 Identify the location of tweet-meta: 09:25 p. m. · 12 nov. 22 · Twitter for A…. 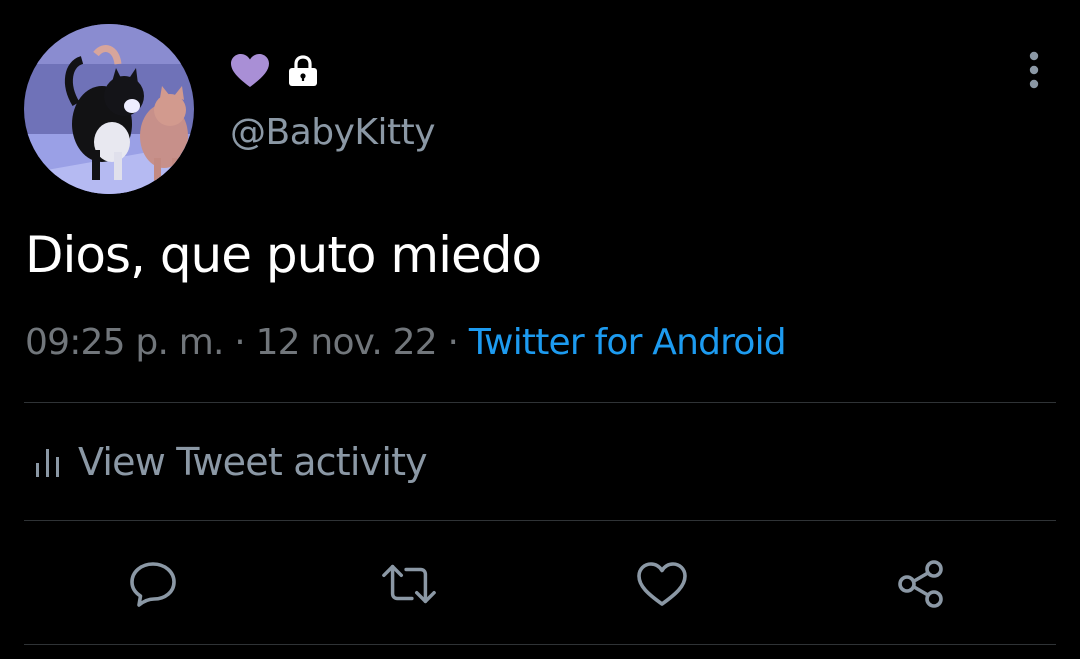
(406, 342).